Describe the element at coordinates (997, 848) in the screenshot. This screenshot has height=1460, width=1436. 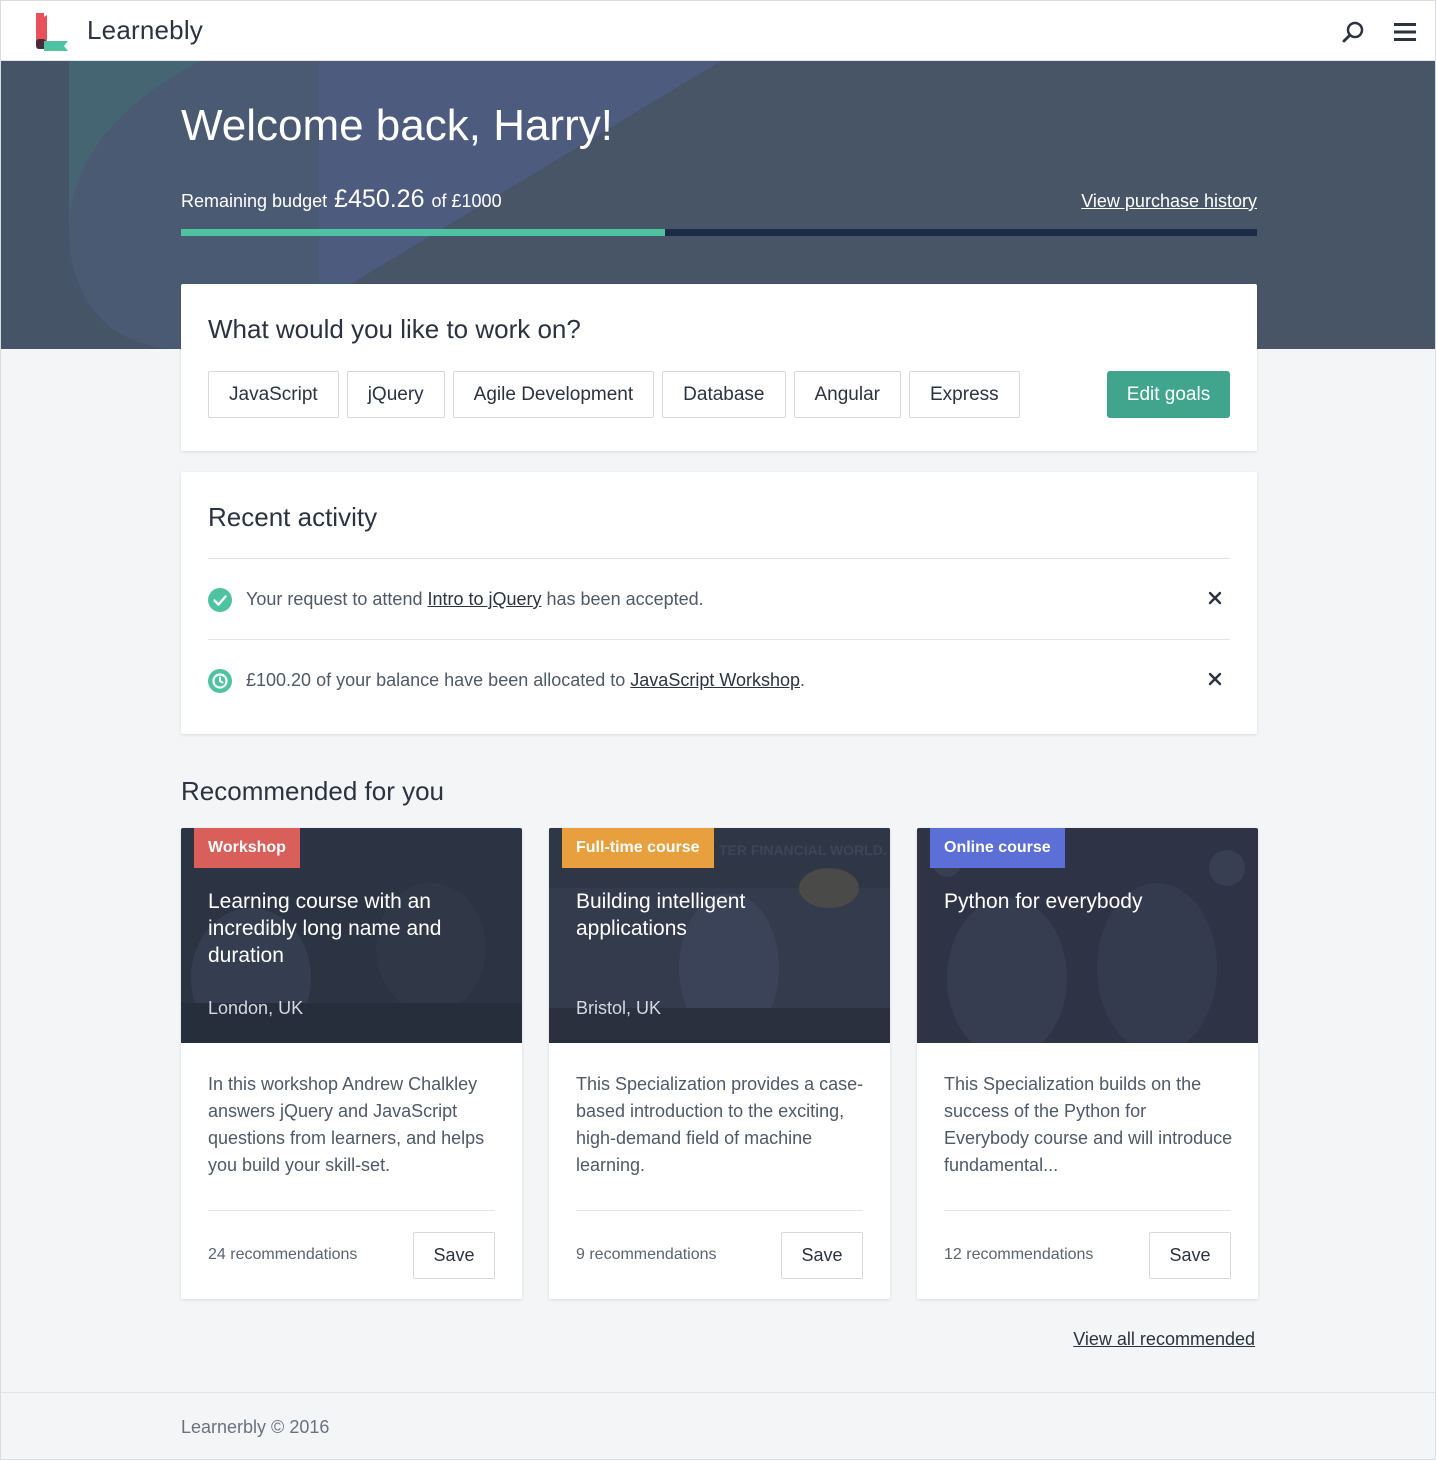
I see `course-type-badge: Online course` at that location.